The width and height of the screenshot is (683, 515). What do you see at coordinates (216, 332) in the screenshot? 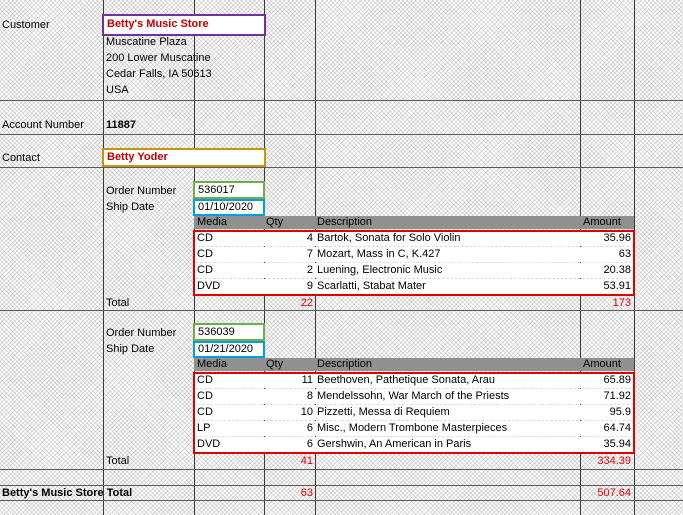
I see `order-number: 536039` at bounding box center [216, 332].